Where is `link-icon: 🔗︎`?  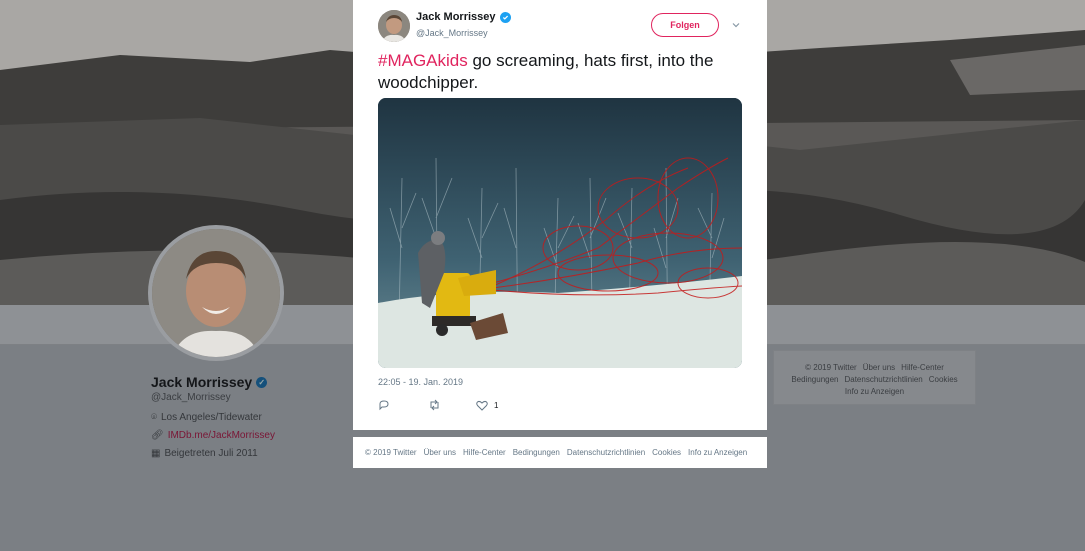 link-icon: 🔗︎ is located at coordinates (157, 435).